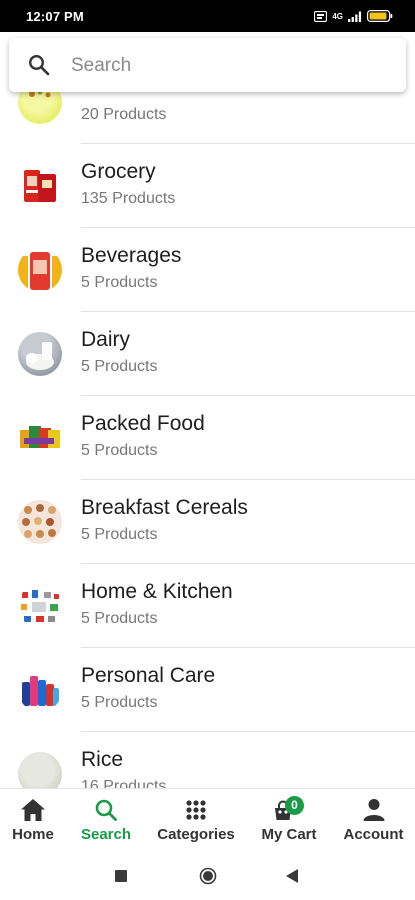 The width and height of the screenshot is (415, 900). Describe the element at coordinates (157, 591) in the screenshot. I see `category-title: Home & Kitchen` at that location.